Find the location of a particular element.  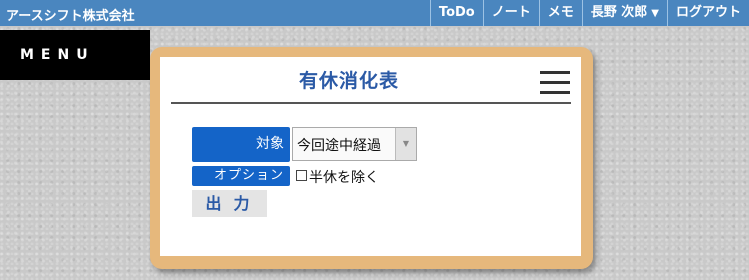

company-name: アースシフト株式会社 is located at coordinates (70, 16).